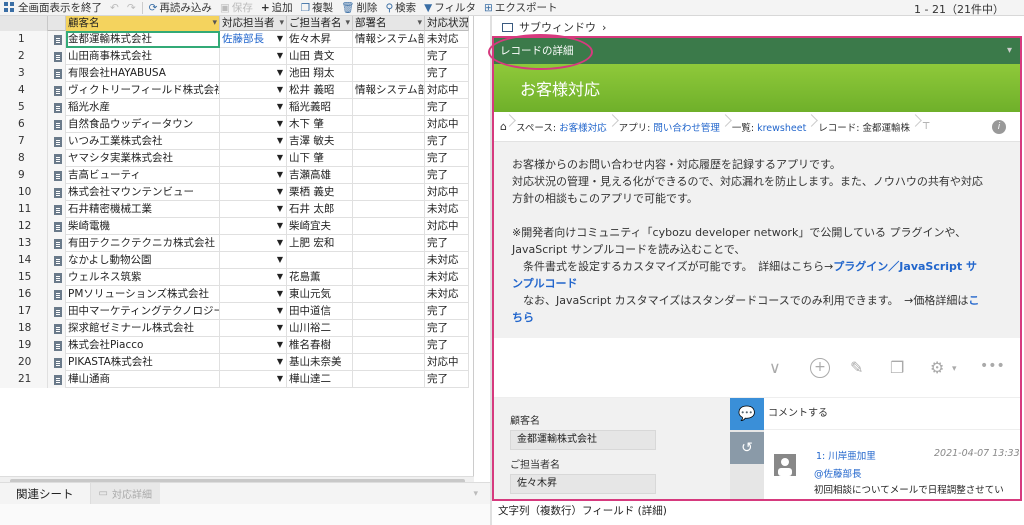  What do you see at coordinates (769, 127) in the screenshot?
I see `breadcrumb-view: 一覧: krewsheet` at bounding box center [769, 127].